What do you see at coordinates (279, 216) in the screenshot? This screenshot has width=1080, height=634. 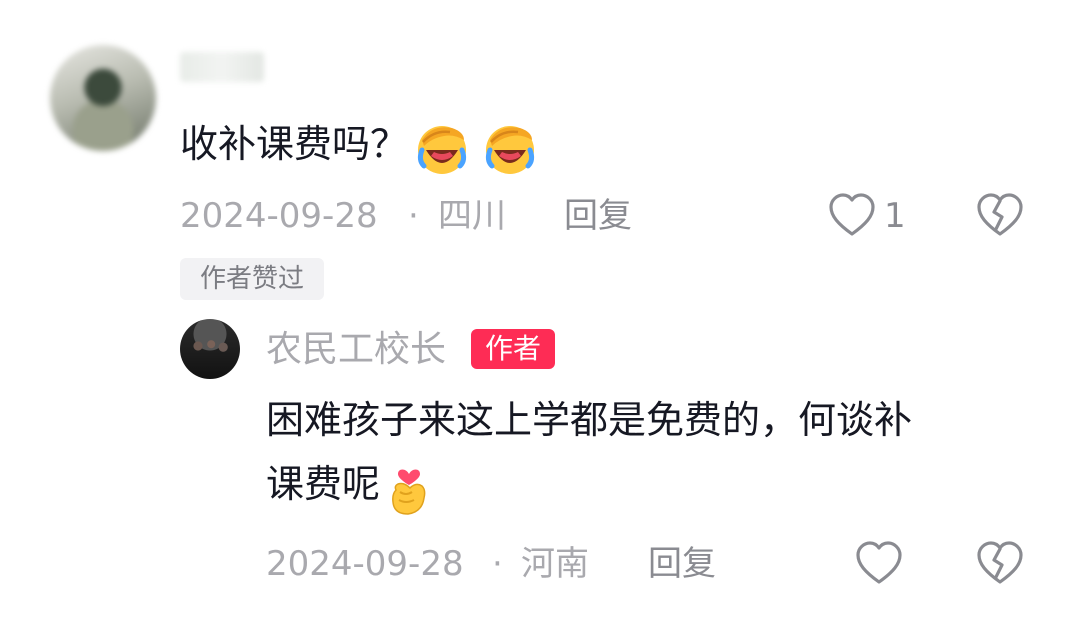 I see `comment-date: 2024-09-28` at bounding box center [279, 216].